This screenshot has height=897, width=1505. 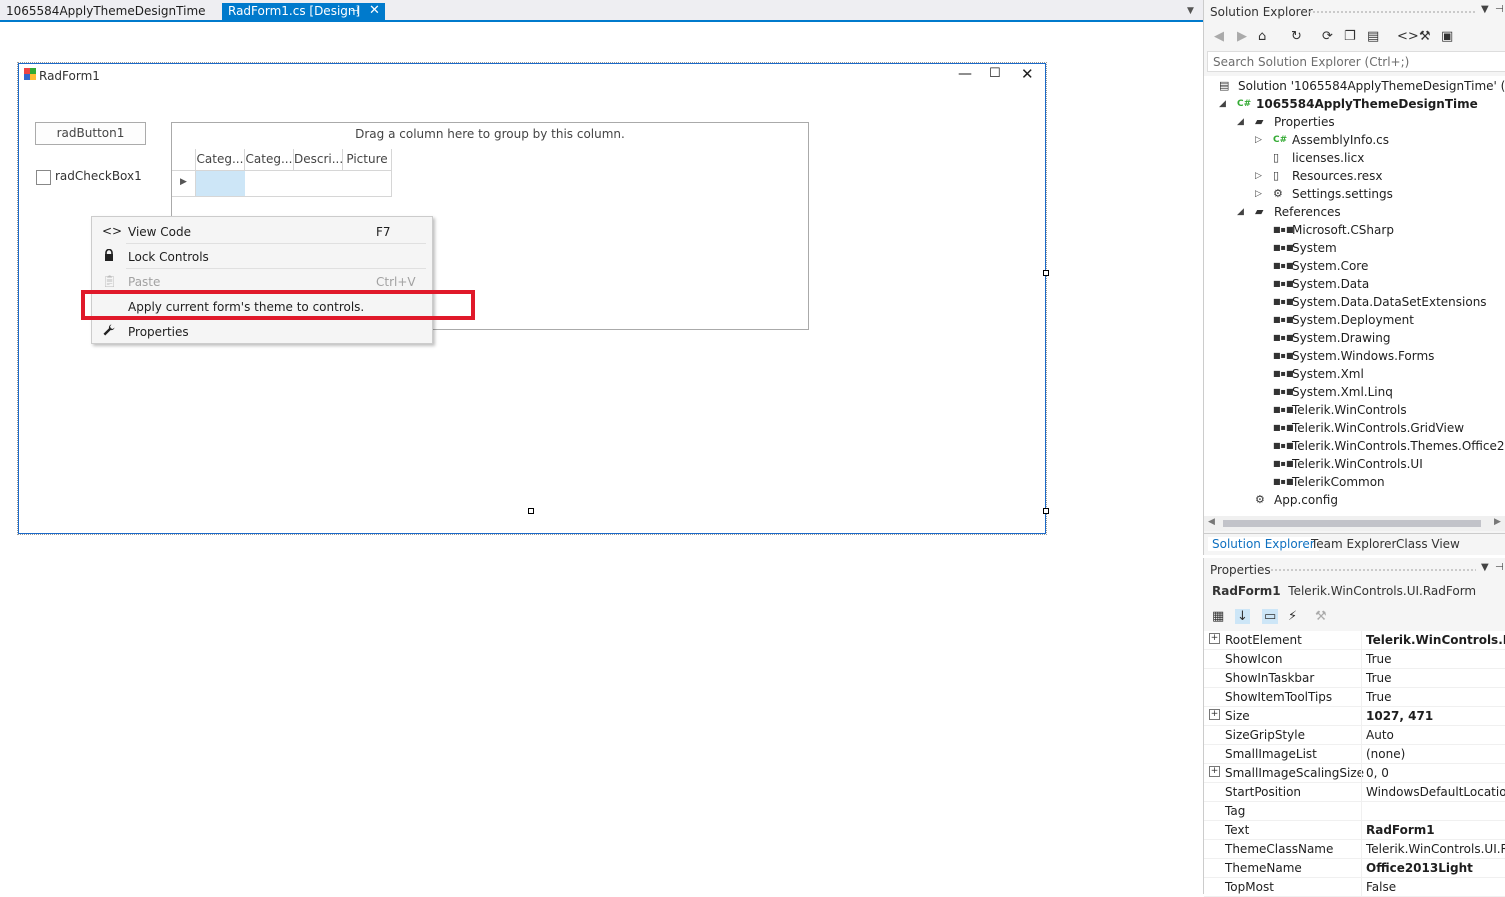 I want to click on menu-item-properties: Properties, so click(x=262, y=331).